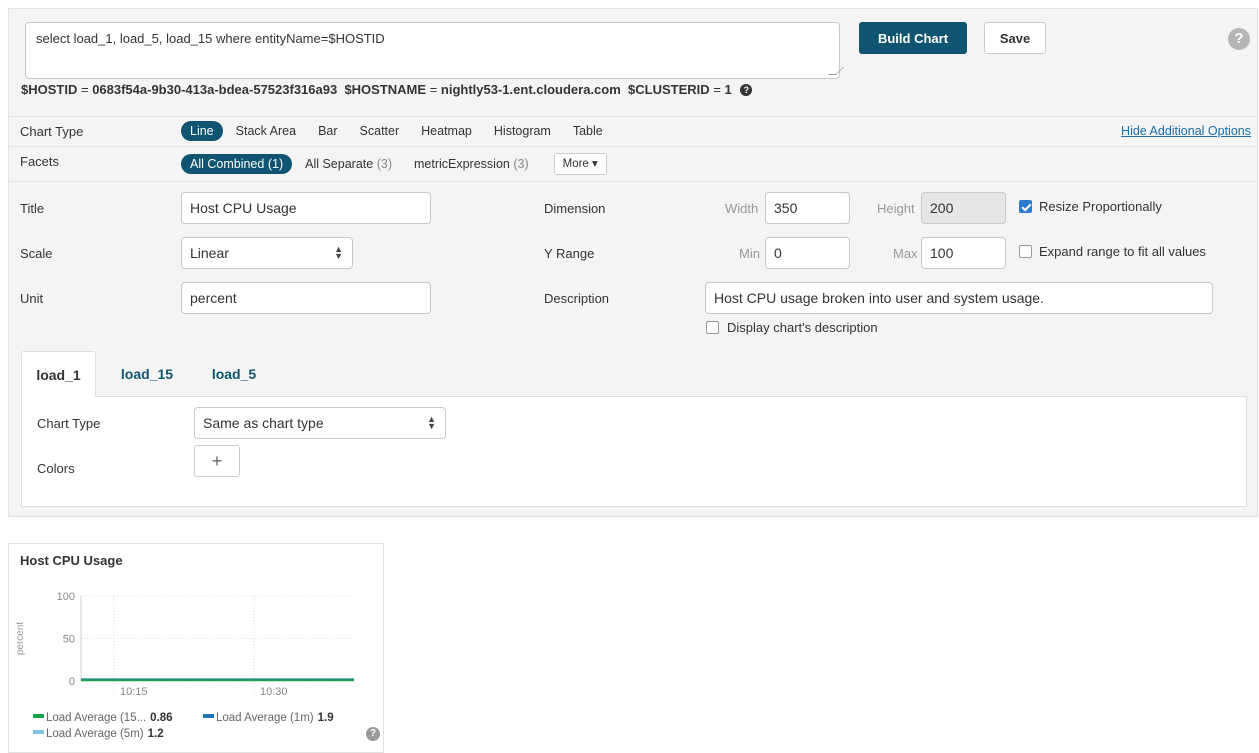  Describe the element at coordinates (1100, 206) in the screenshot. I see `resize-proportionally-label: Resize Proportionally` at that location.